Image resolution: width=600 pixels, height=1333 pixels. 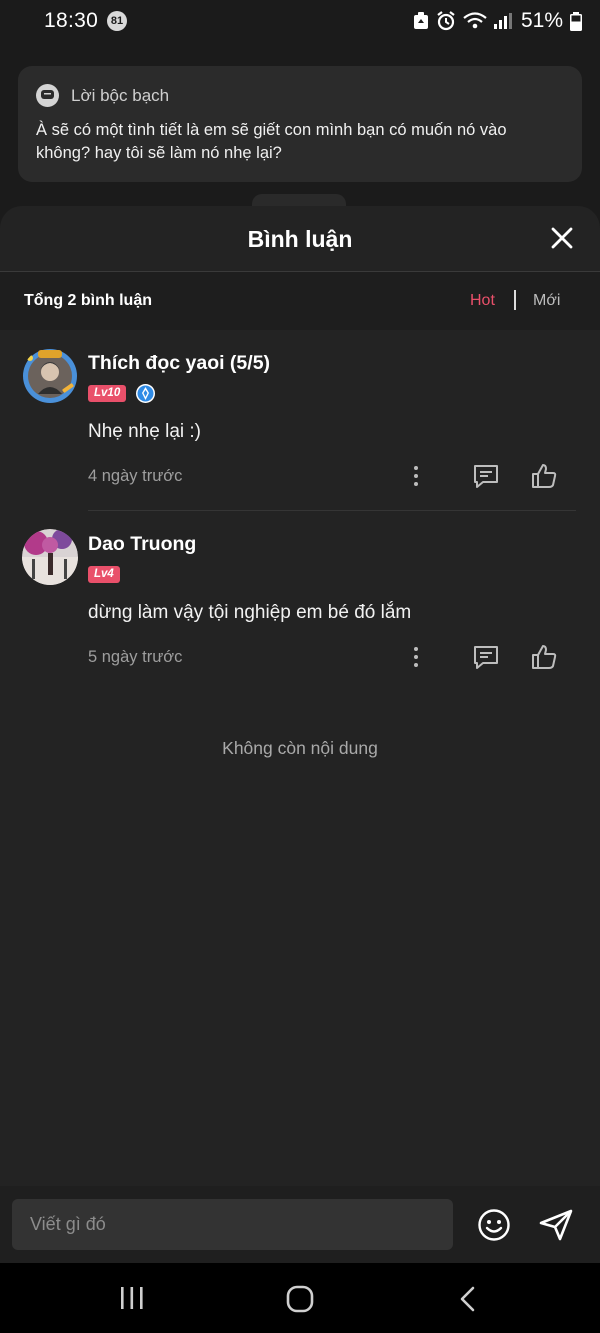 What do you see at coordinates (145, 431) in the screenshot?
I see `comment-text: Nhẹ nhẹ lại :)` at bounding box center [145, 431].